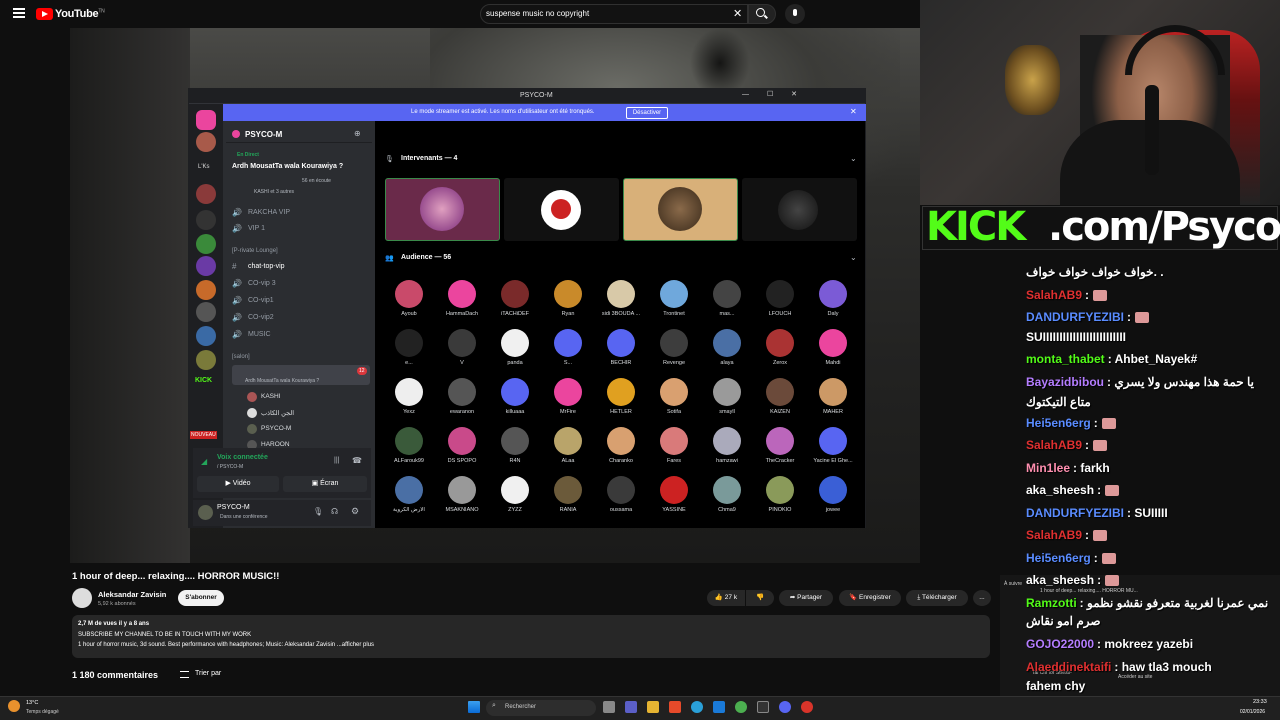  I want to click on stage-member-name: KASHI, so click(271, 396).